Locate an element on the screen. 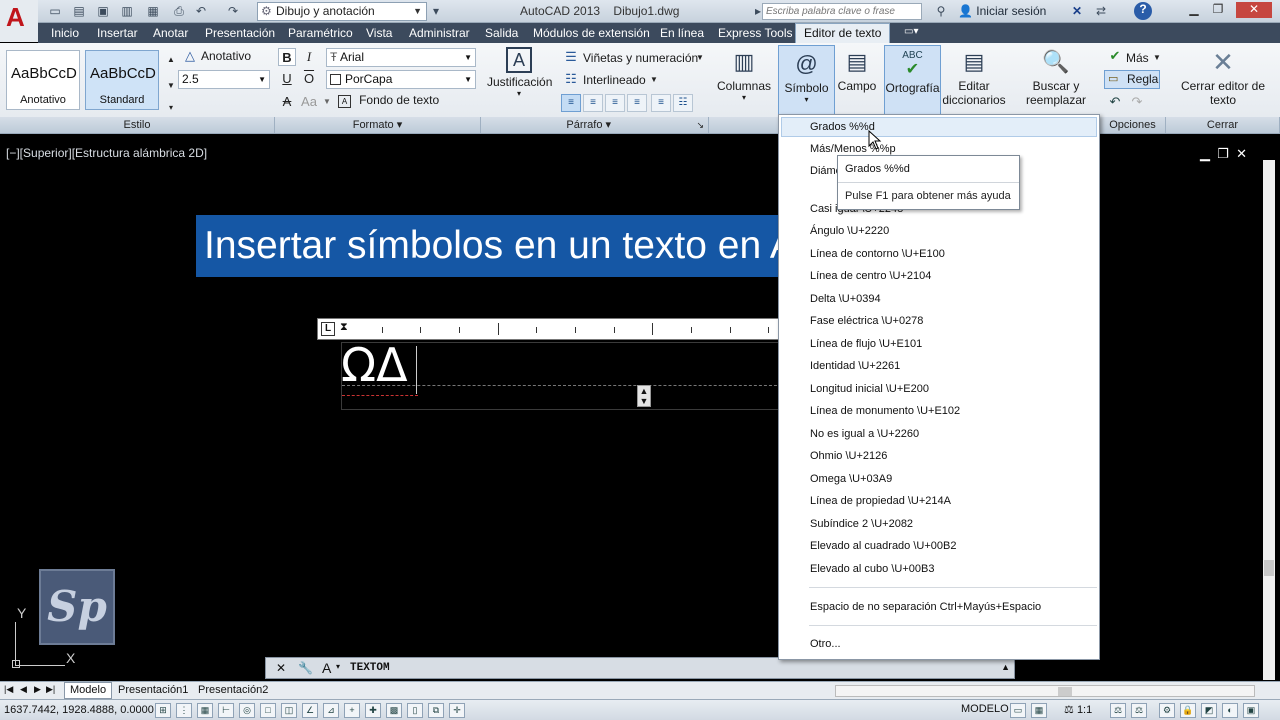 The image size is (1280, 720). restore-button: ❐ is located at coordinates (1218, 10).